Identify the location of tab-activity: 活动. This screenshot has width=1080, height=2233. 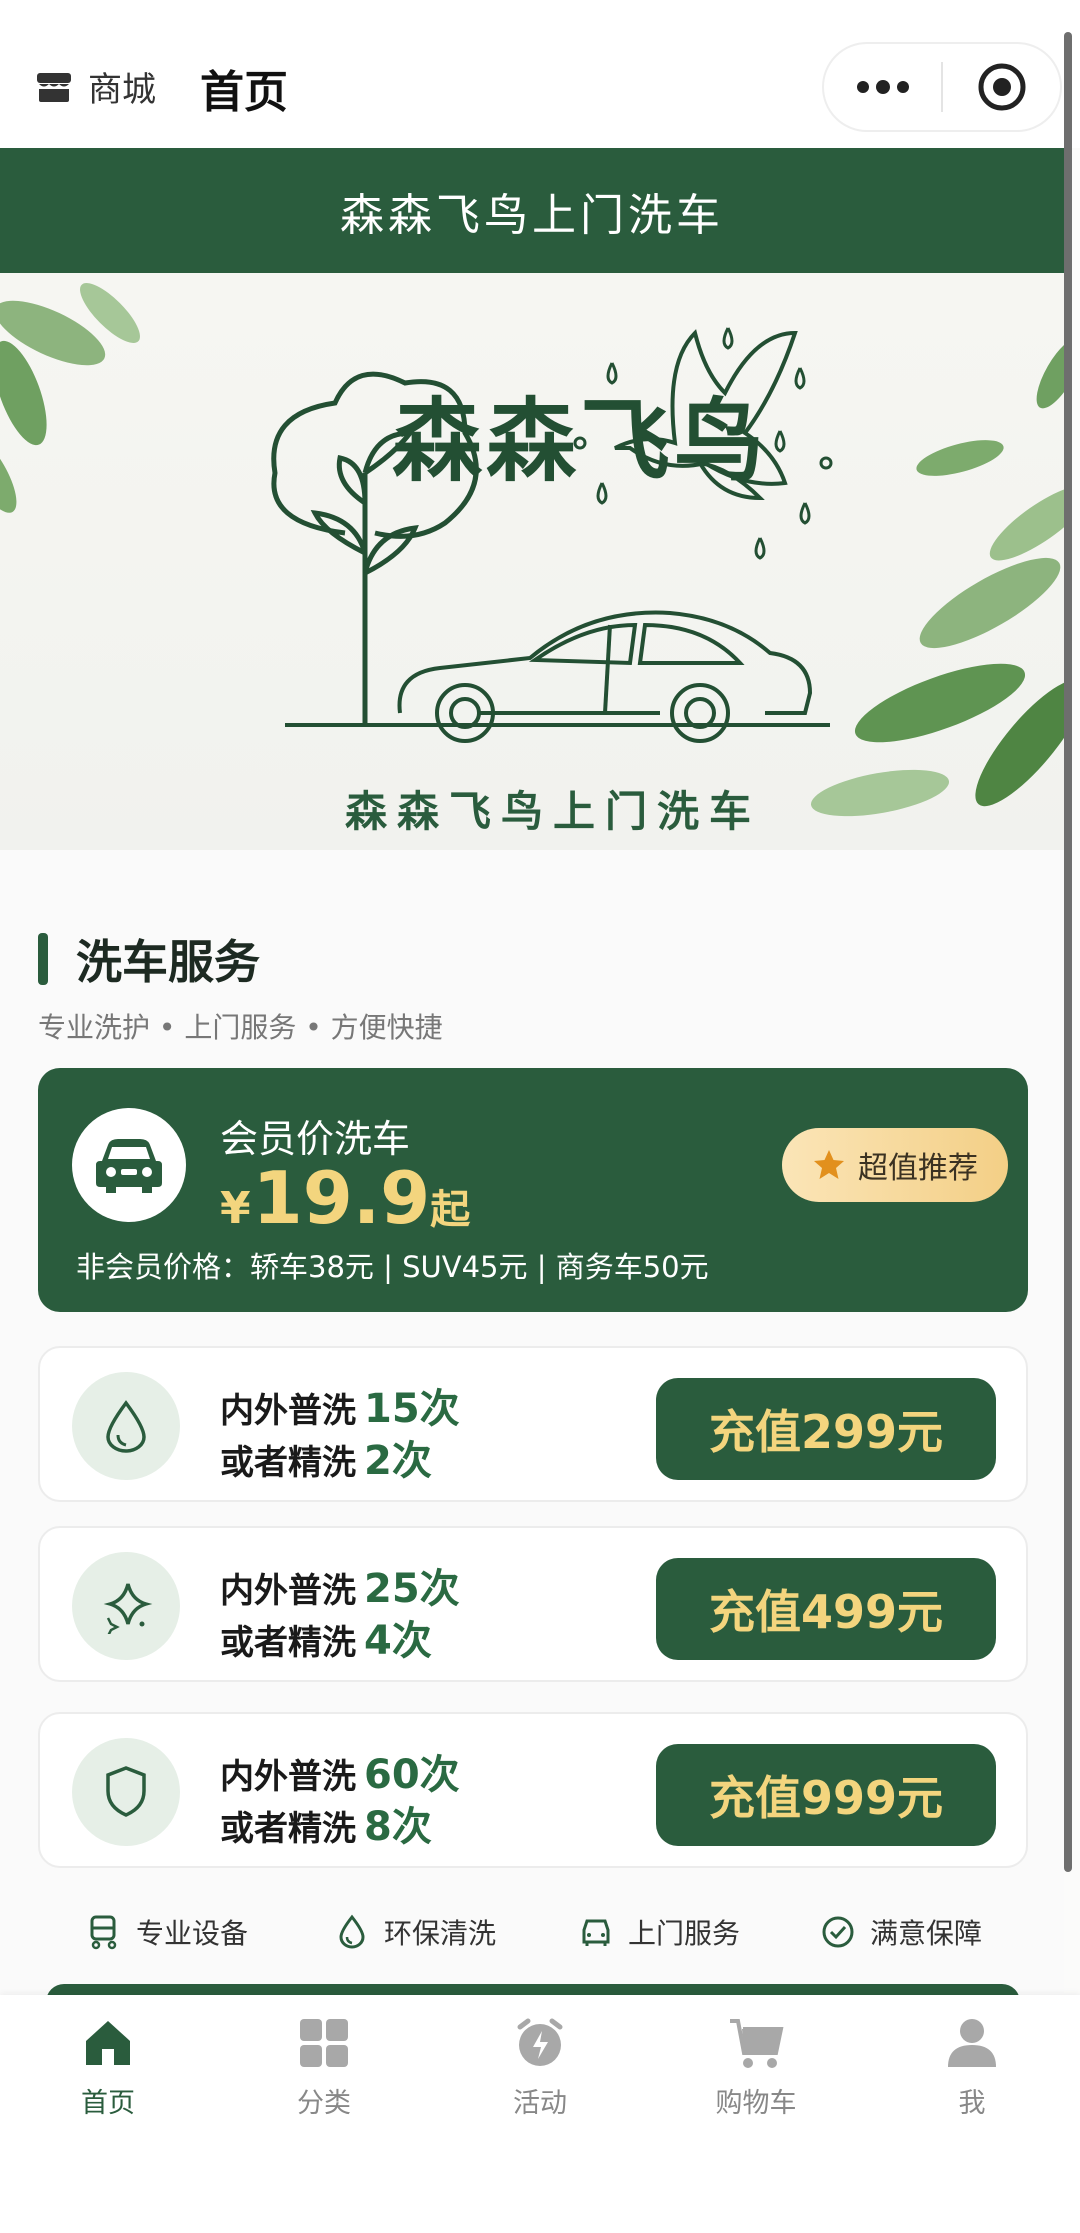
(540, 2067).